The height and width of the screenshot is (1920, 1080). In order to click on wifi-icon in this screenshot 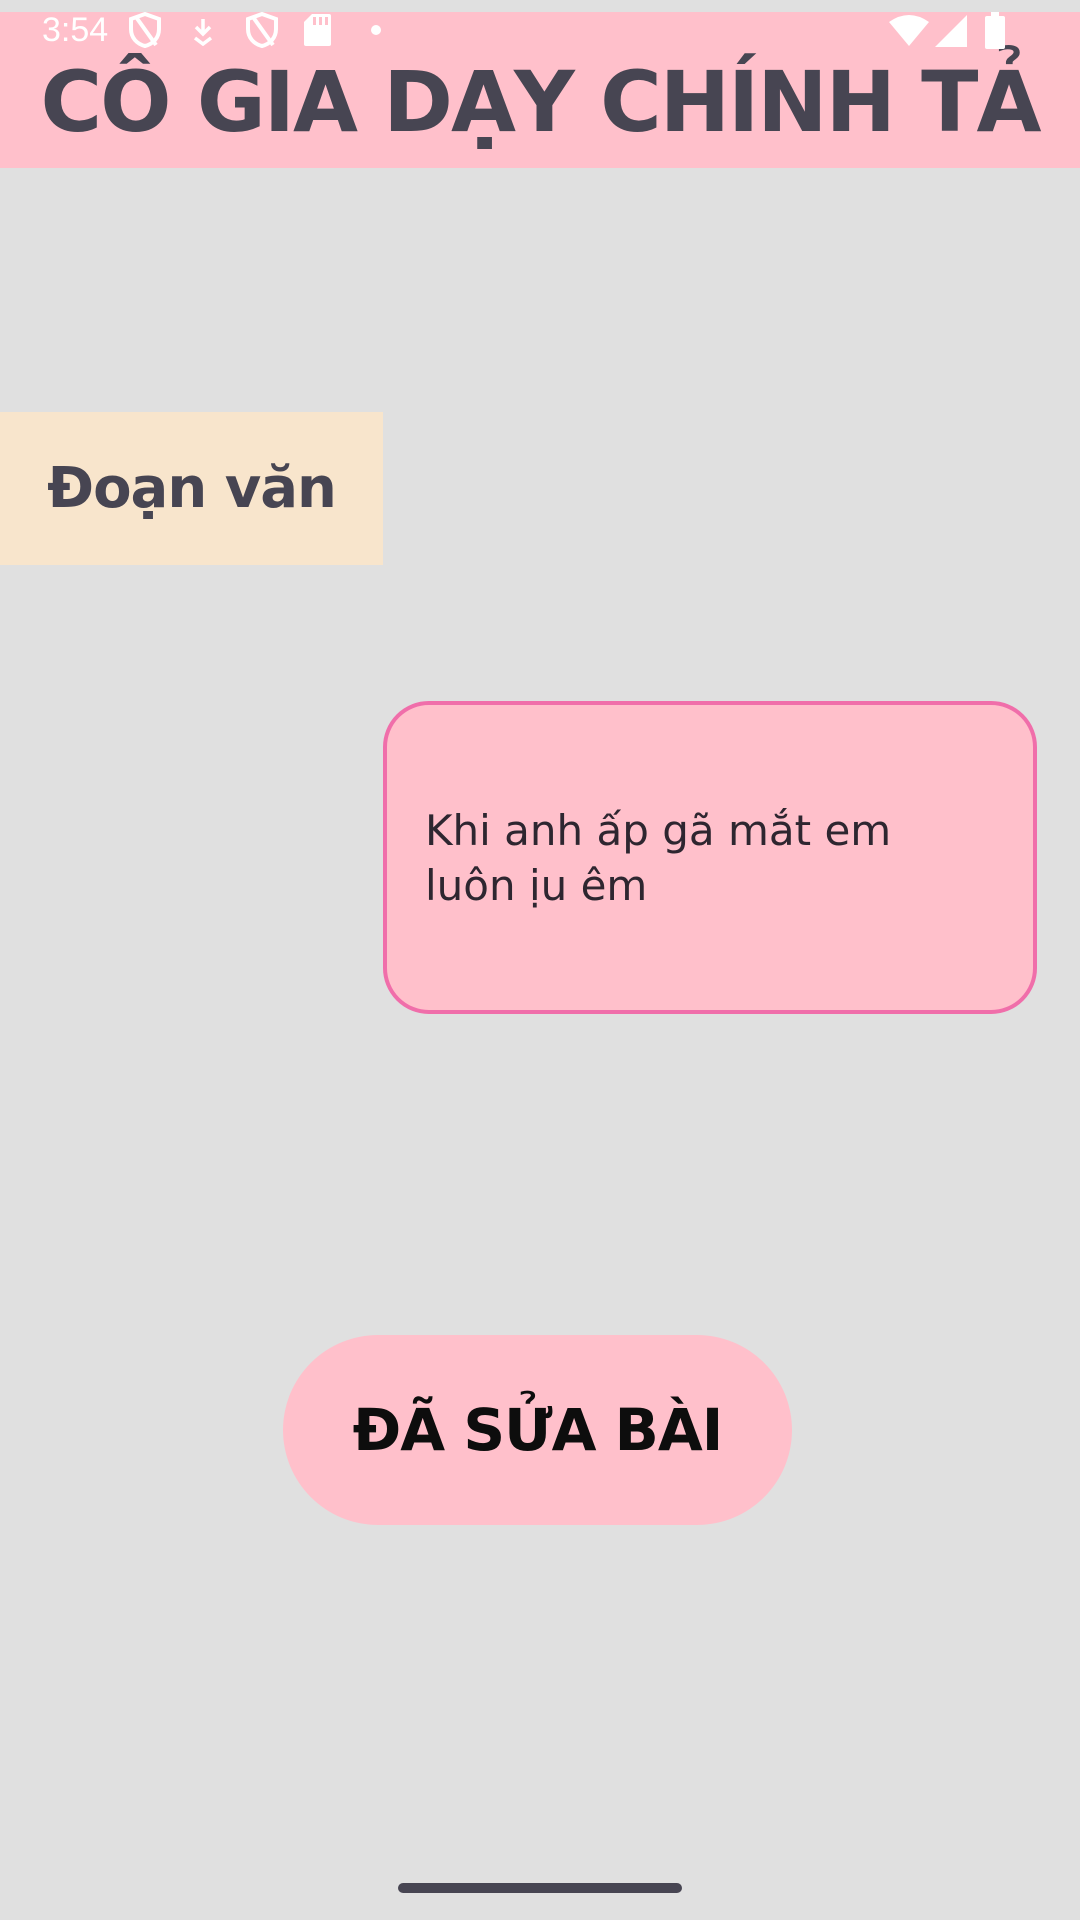, I will do `click(909, 30)`.